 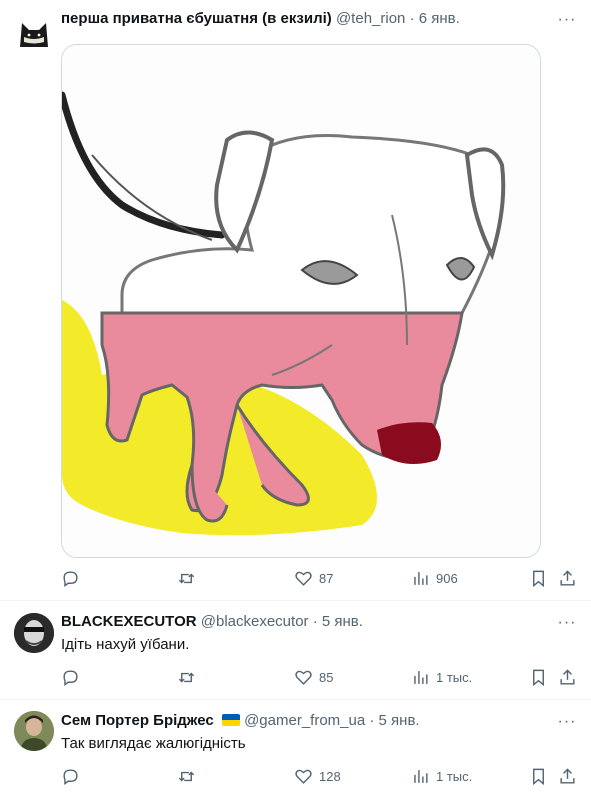 I want to click on like-count: 87, so click(x=326, y=578).